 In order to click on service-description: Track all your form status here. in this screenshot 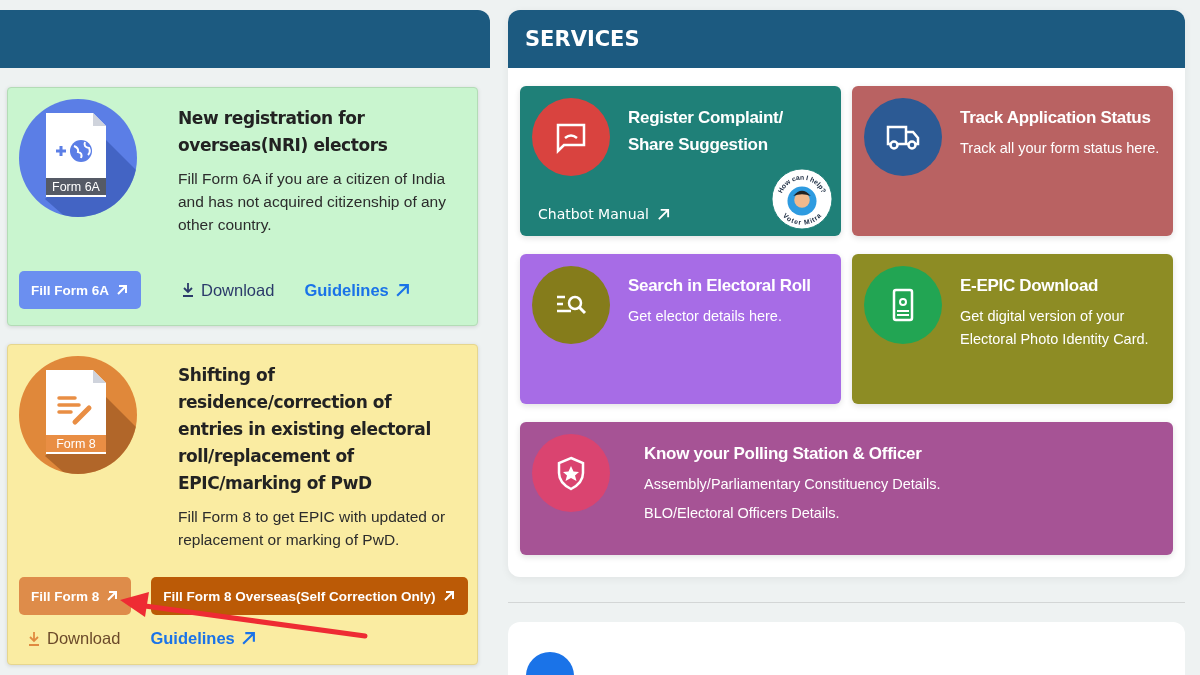, I will do `click(1060, 148)`.